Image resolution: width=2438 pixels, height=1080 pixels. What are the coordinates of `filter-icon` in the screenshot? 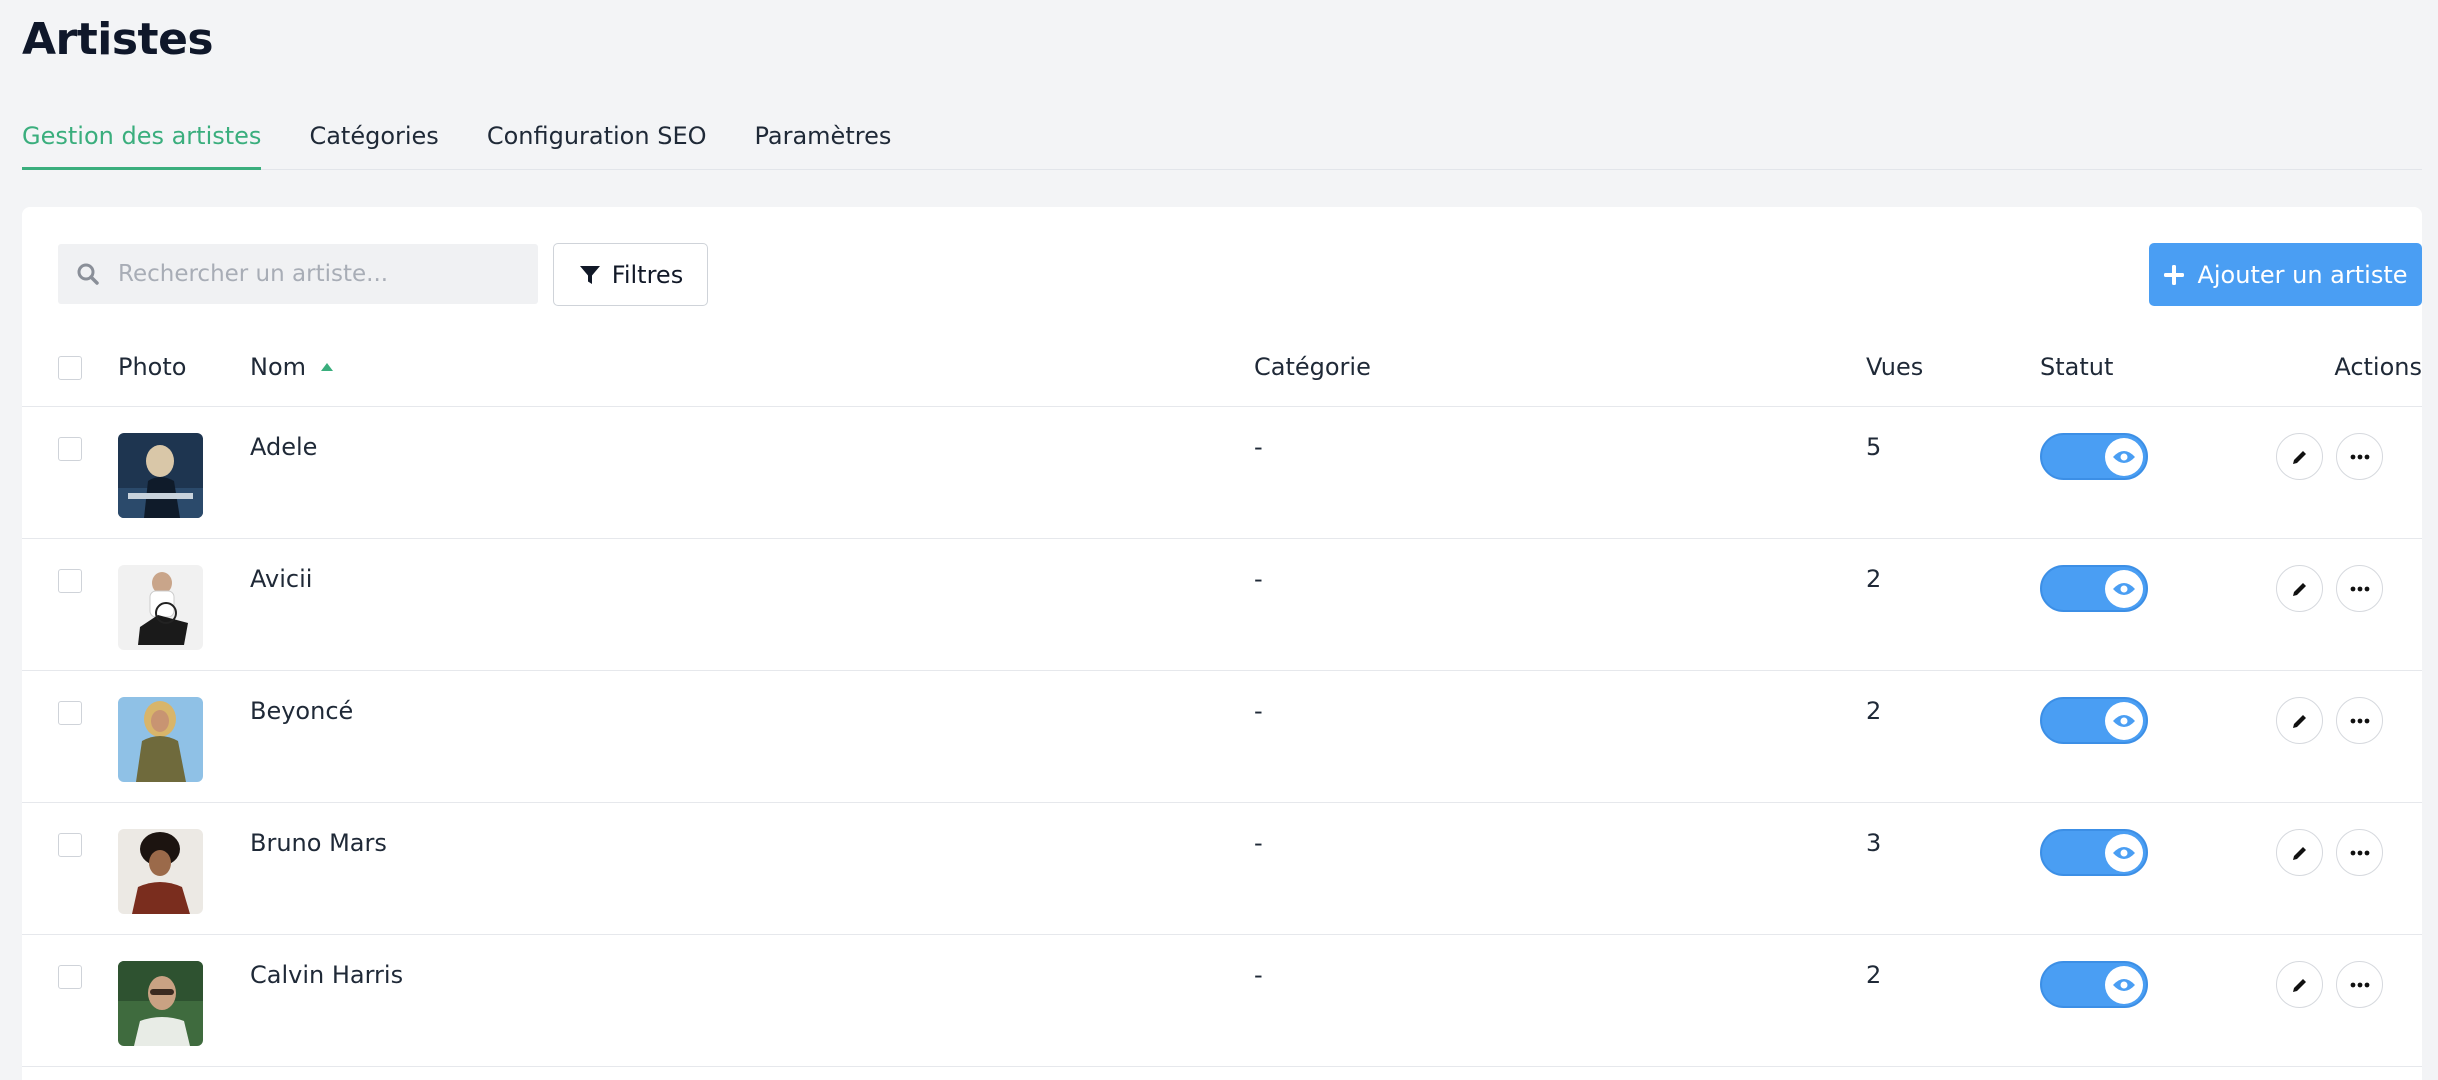 It's located at (589, 274).